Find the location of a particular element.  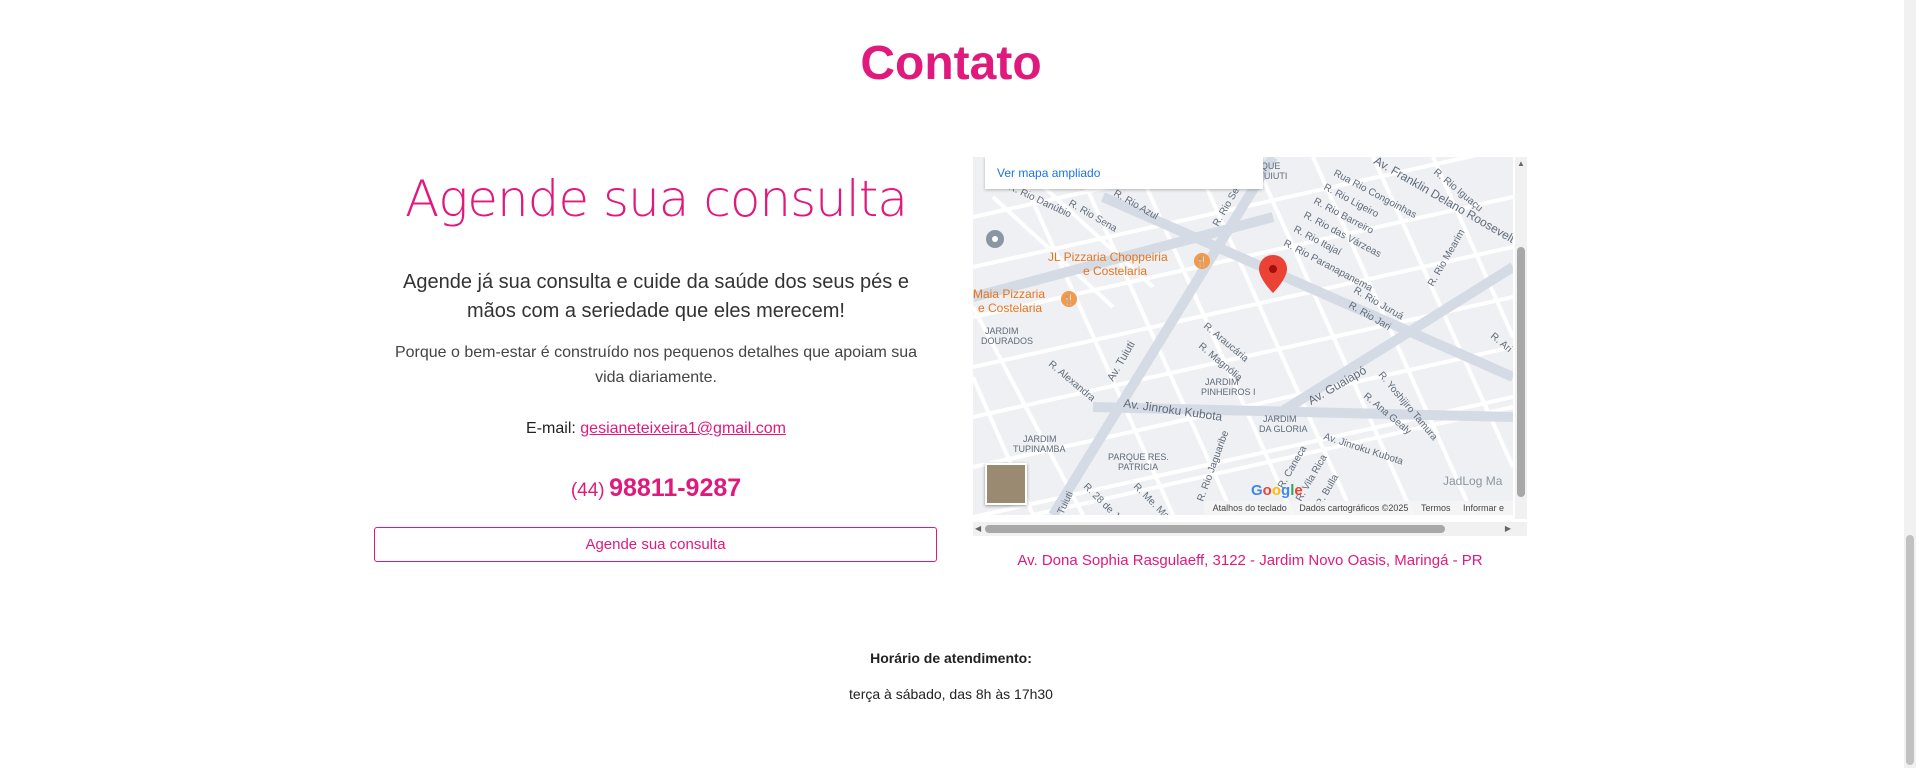

map-poi-left is located at coordinates (995, 239).